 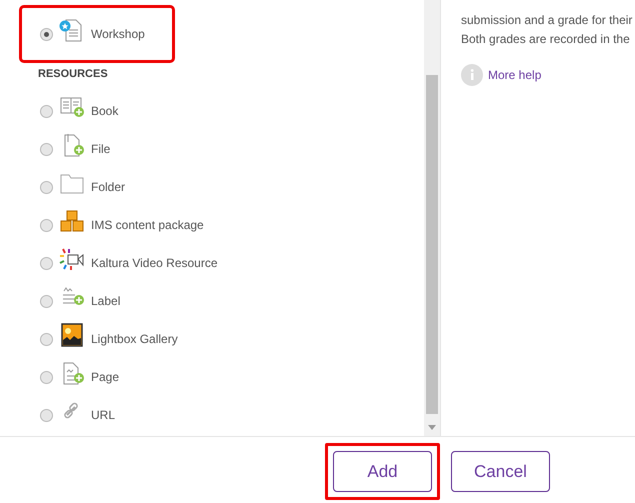 I want to click on cancel-button: Cancel, so click(x=500, y=471).